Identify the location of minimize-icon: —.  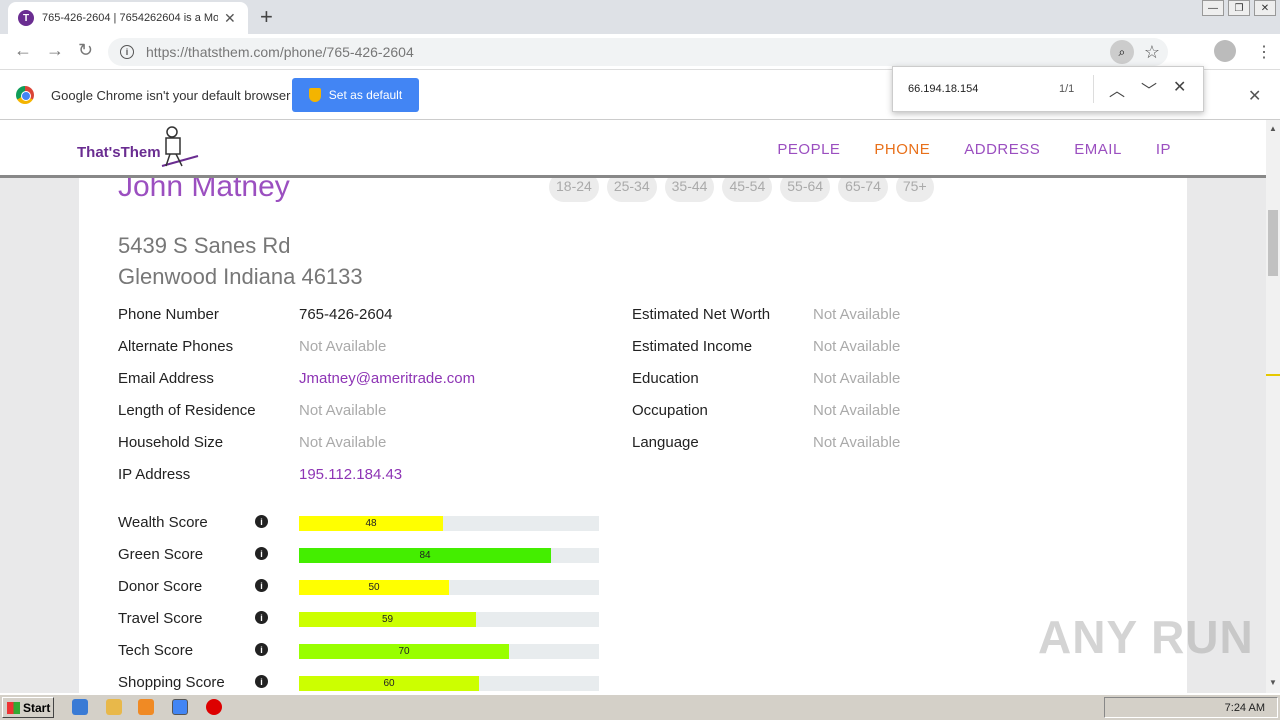
(1213, 8).